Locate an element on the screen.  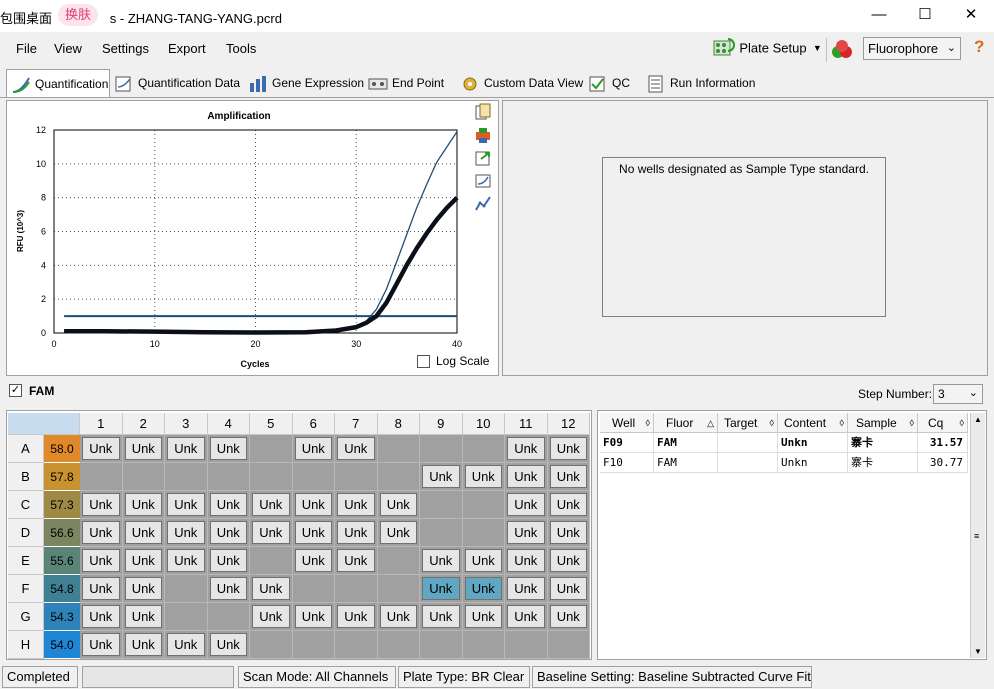
table-cell: F09 is located at coordinates (627, 443).